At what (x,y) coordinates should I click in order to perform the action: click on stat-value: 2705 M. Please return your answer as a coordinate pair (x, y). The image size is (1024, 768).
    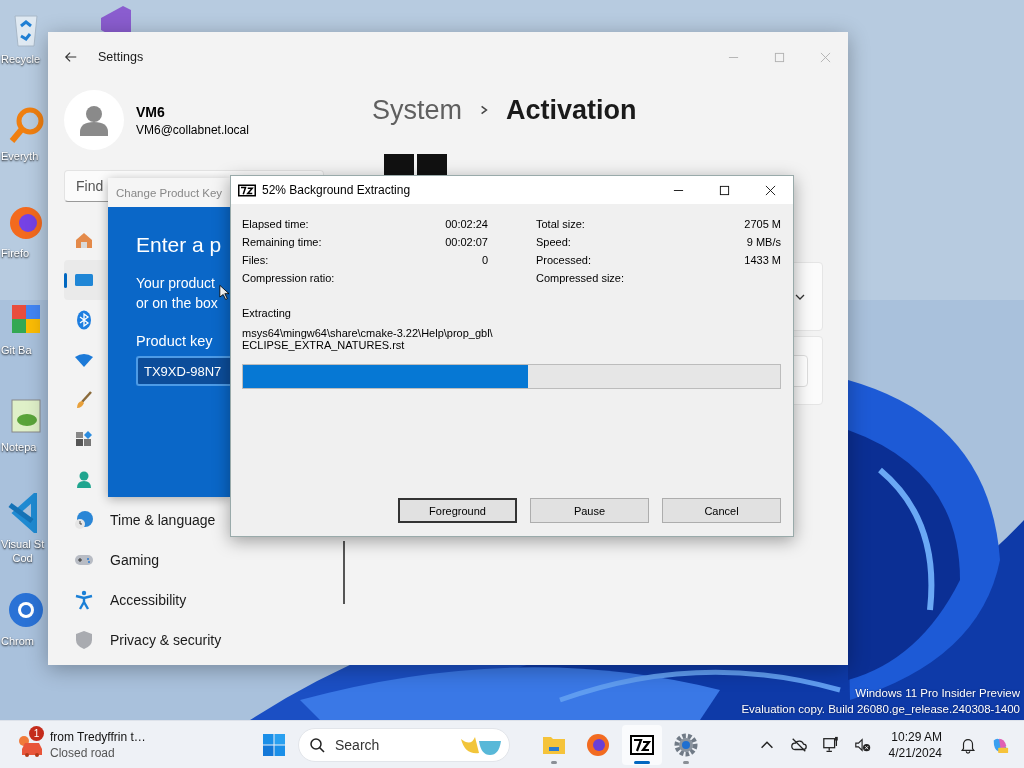
    Looking at the image, I should click on (762, 224).